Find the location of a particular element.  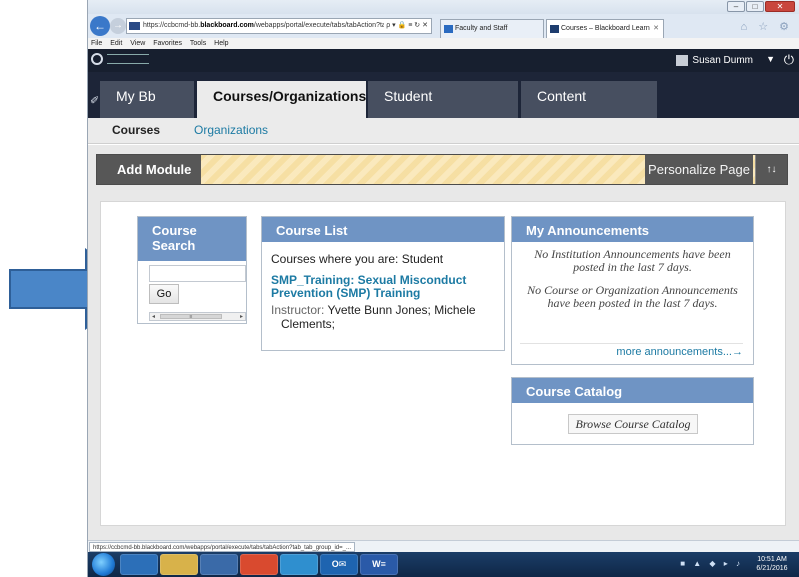

user-dropdown-icon: ▼ is located at coordinates (770, 59).